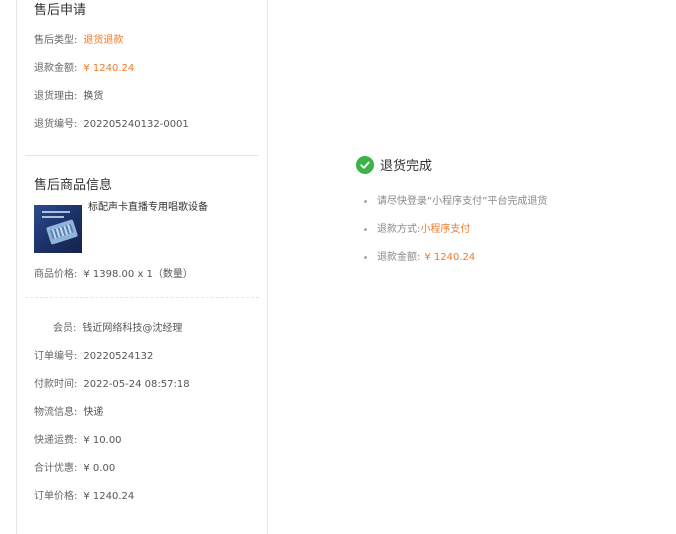 This screenshot has width=676, height=534. I want to click on price-value: ¥ 1398.00 x 1（数量）, so click(138, 274).